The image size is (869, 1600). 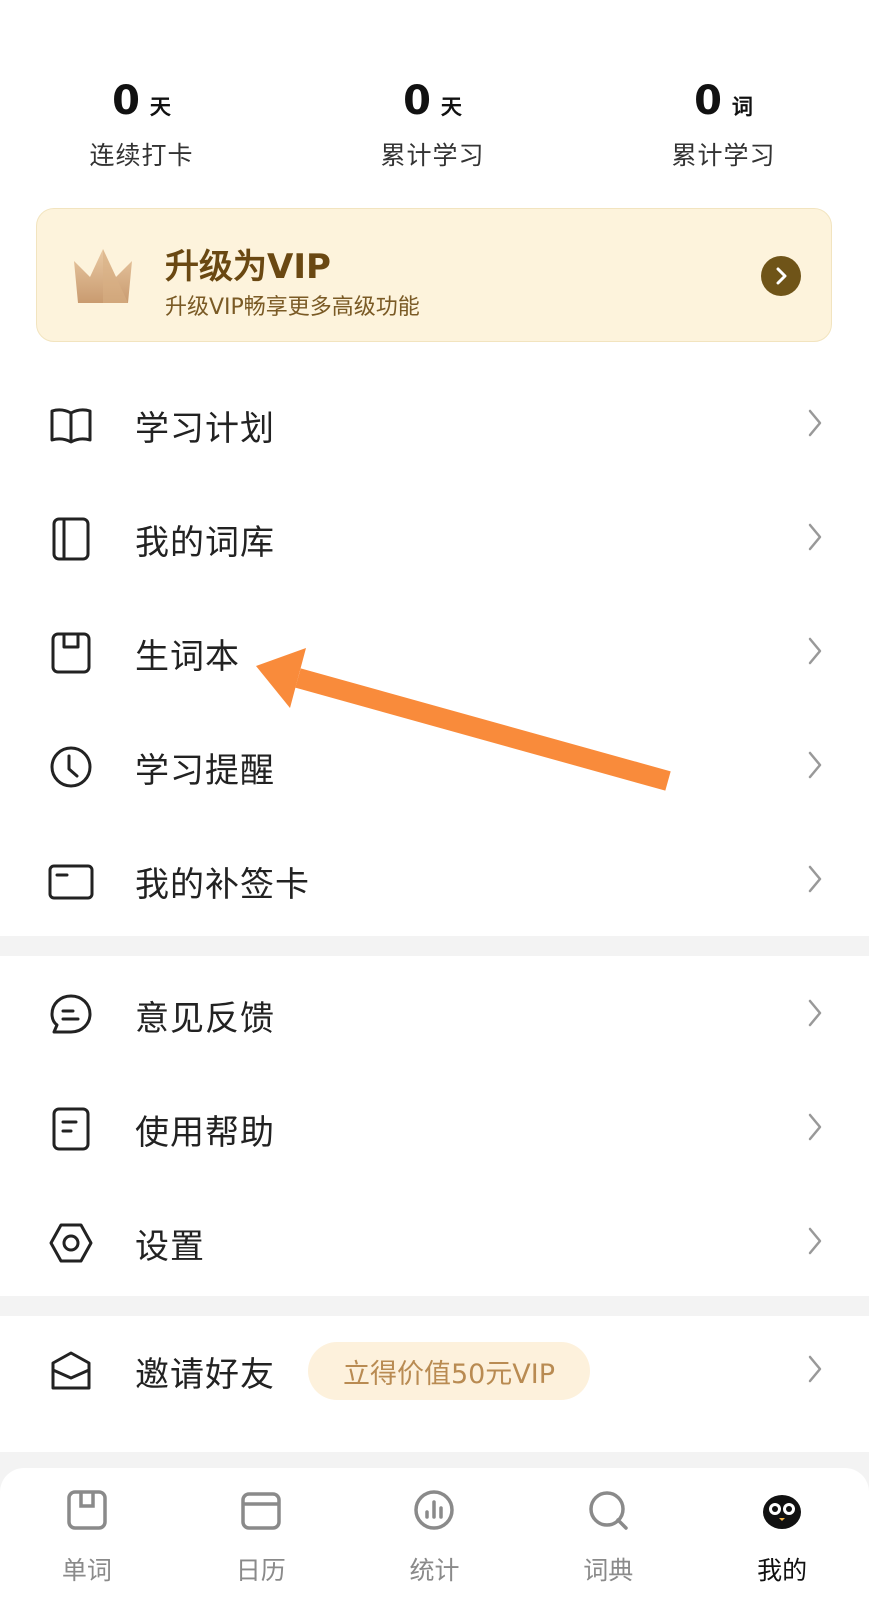 I want to click on tab-dictionary: 词典, so click(x=608, y=1534).